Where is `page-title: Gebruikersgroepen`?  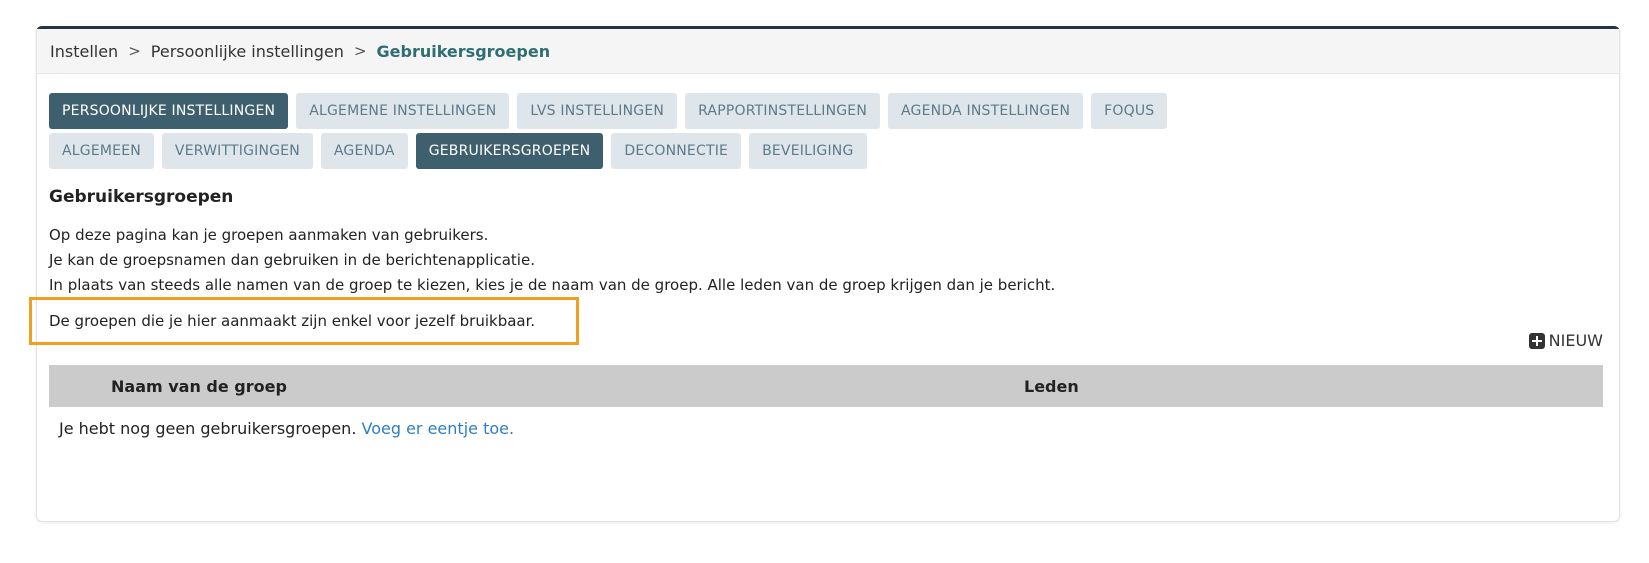 page-title: Gebruikersgroepen is located at coordinates (141, 197).